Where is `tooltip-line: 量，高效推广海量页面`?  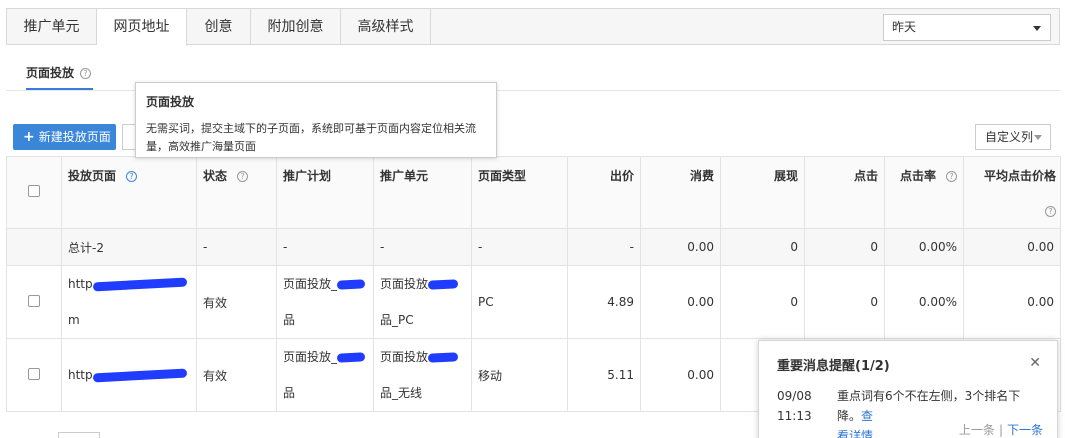 tooltip-line: 量，高效推广海量页面 is located at coordinates (201, 146).